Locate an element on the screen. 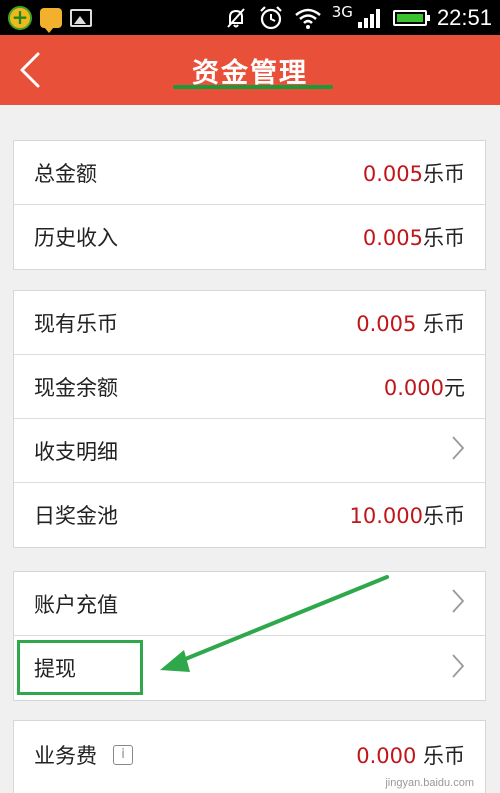 The image size is (500, 793). app-plus-icon: + is located at coordinates (20, 17).